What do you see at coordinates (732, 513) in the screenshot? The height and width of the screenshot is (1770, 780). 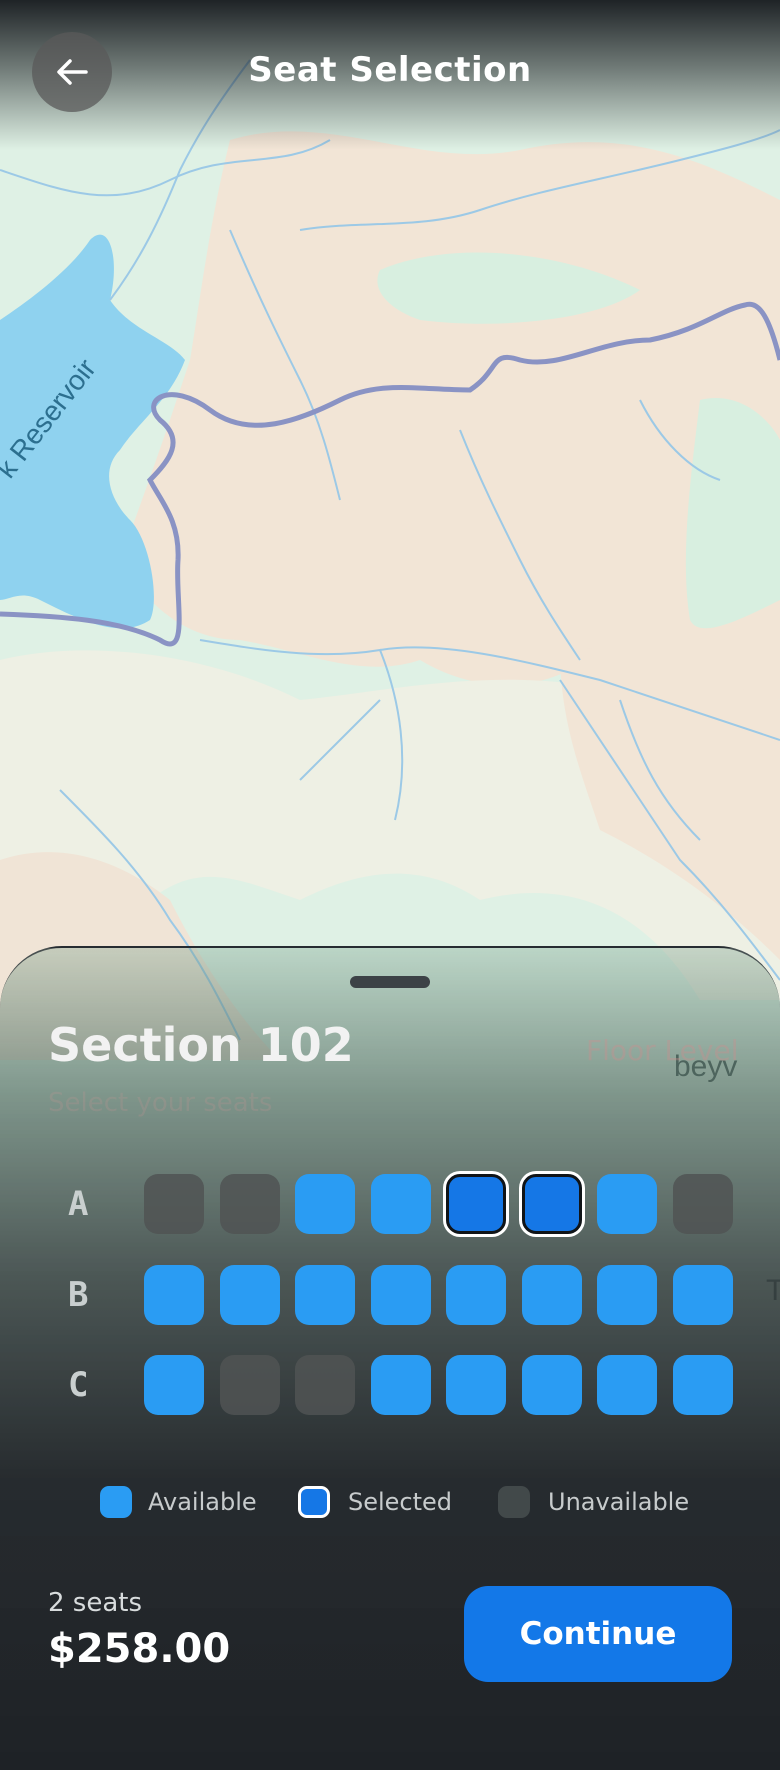 I see `map-terrain` at bounding box center [732, 513].